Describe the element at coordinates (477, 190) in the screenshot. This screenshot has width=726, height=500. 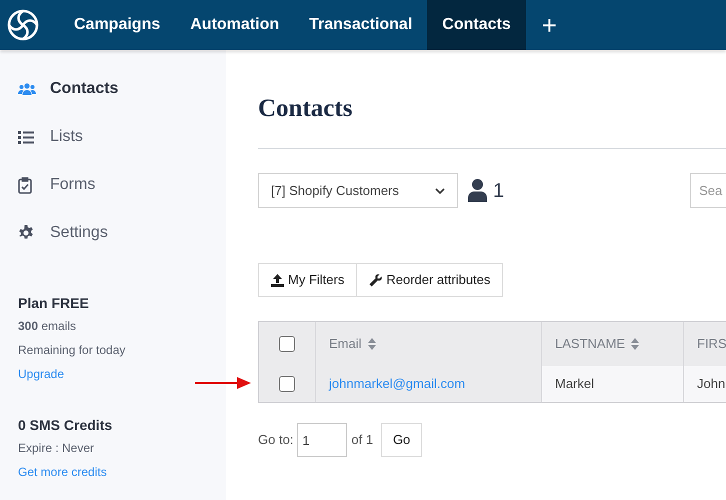
I see `person-icon` at that location.